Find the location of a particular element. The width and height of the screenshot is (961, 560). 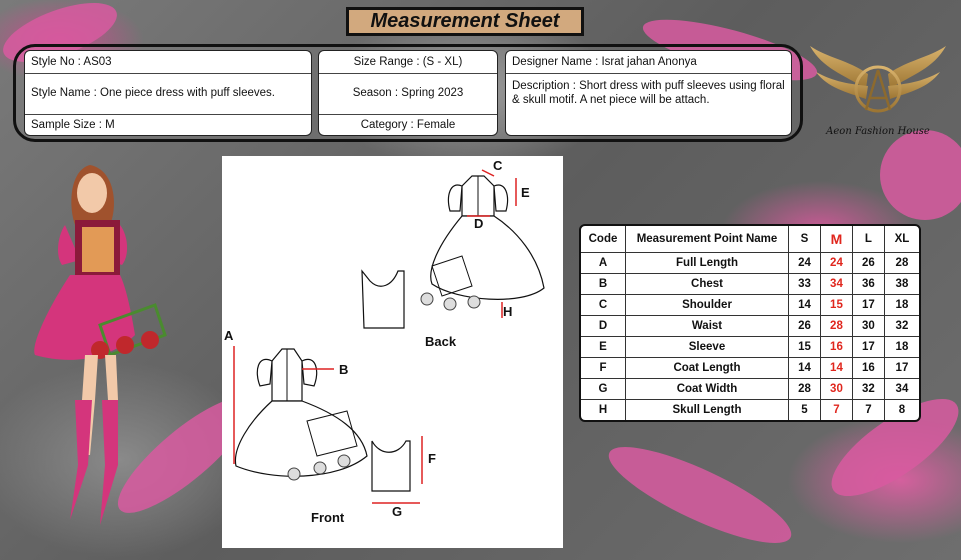

row-code: B is located at coordinates (603, 285).